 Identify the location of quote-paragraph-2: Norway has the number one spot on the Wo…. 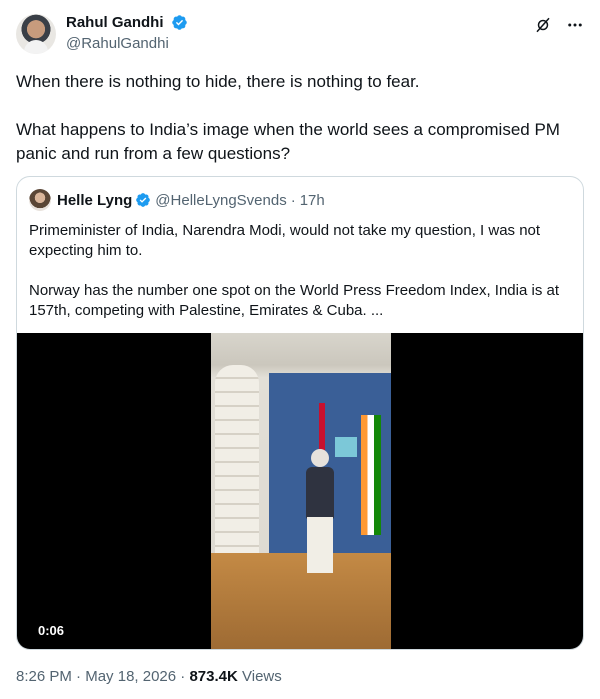
(294, 300).